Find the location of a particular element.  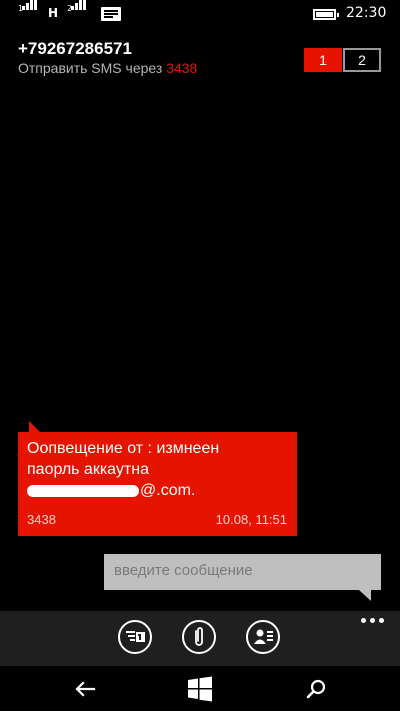

search-icon is located at coordinates (316, 689).